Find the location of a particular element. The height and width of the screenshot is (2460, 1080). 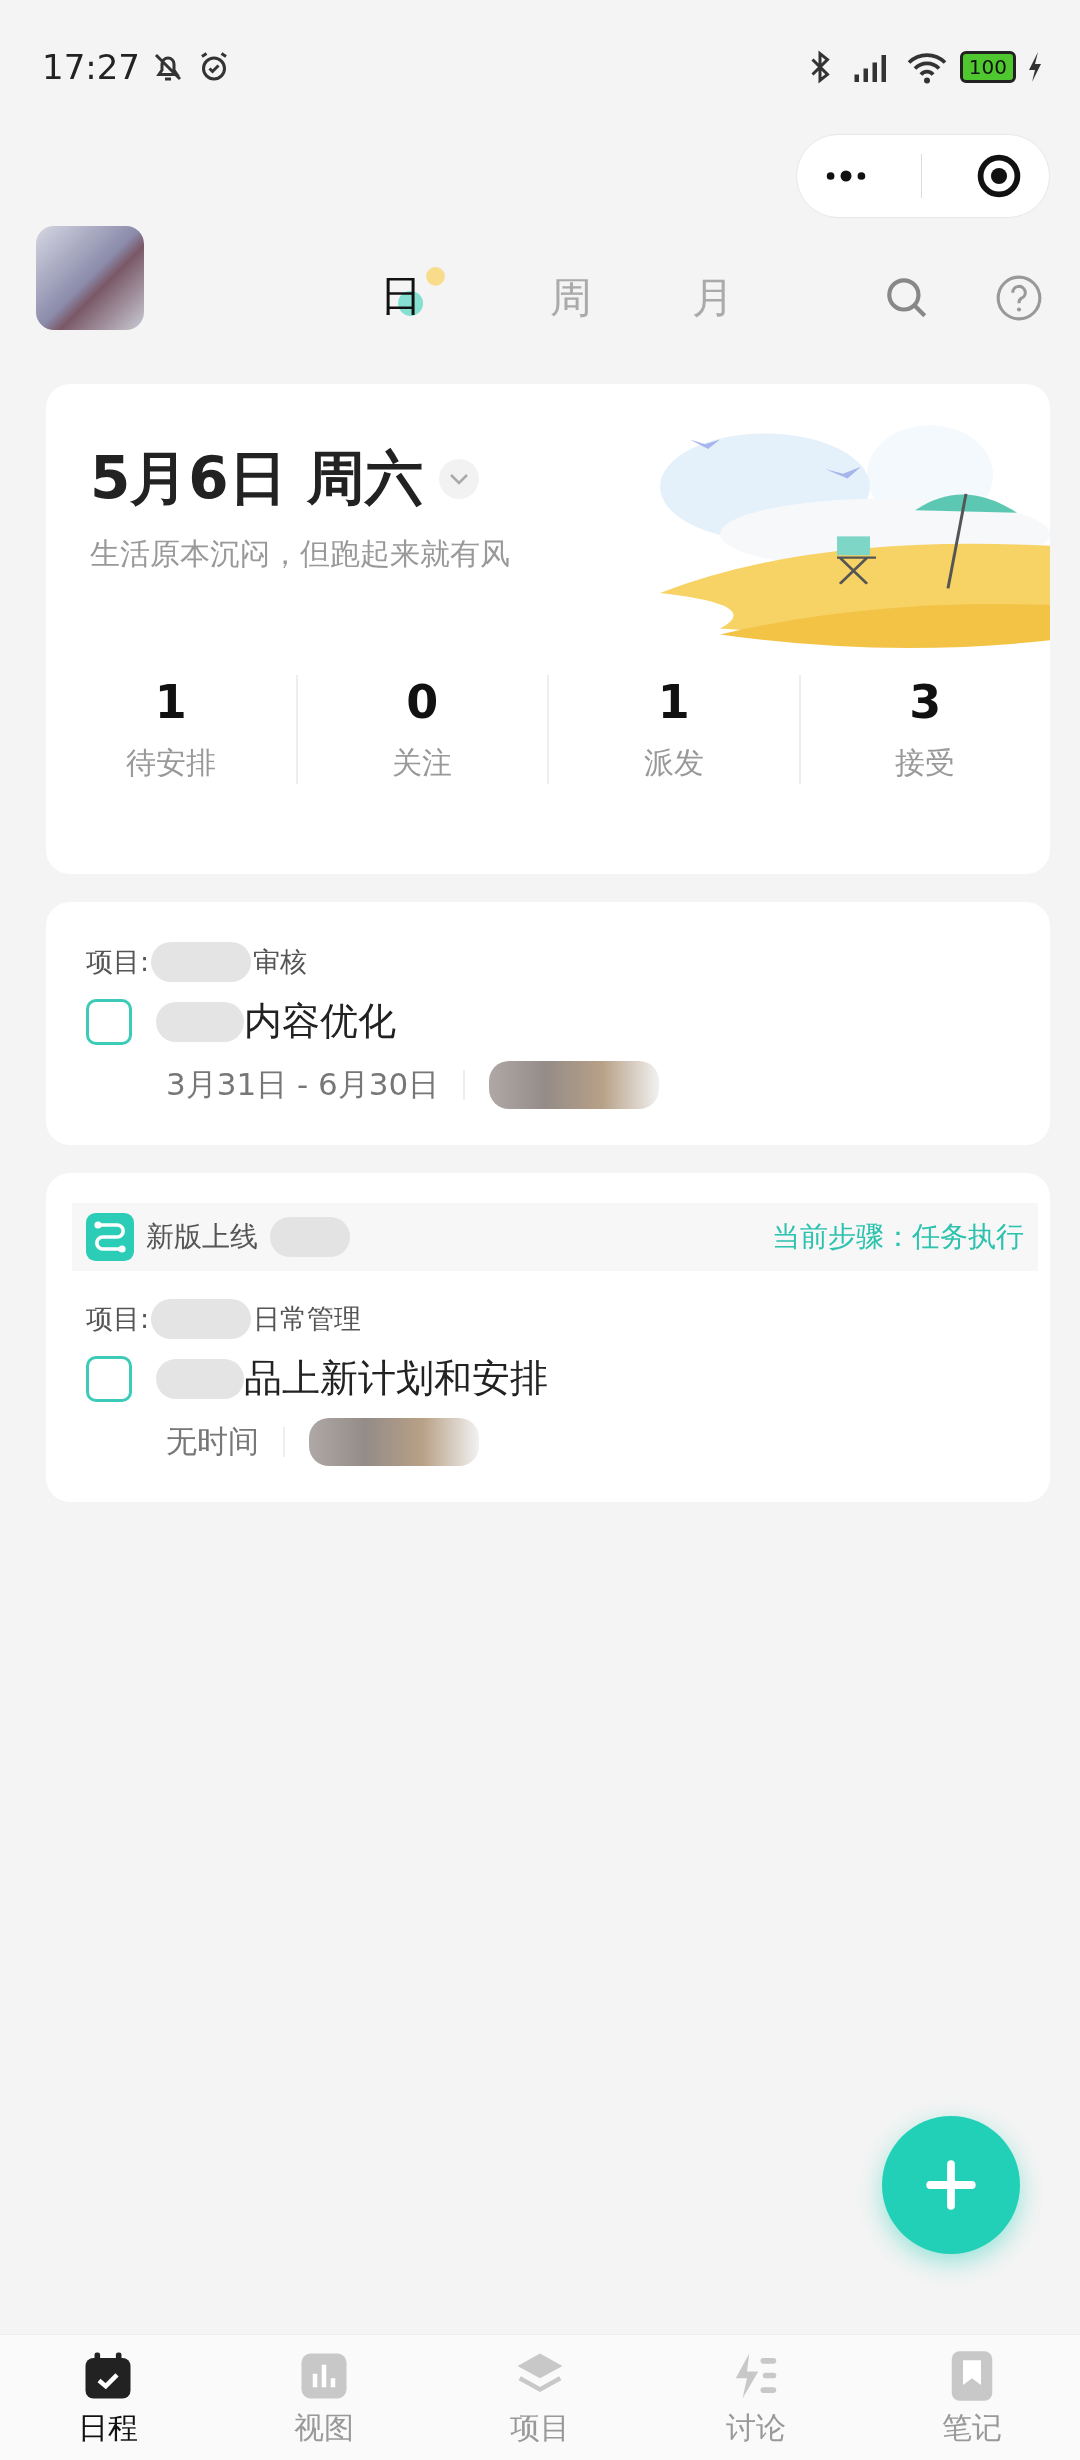

stat-label: 关注 is located at coordinates (422, 763).